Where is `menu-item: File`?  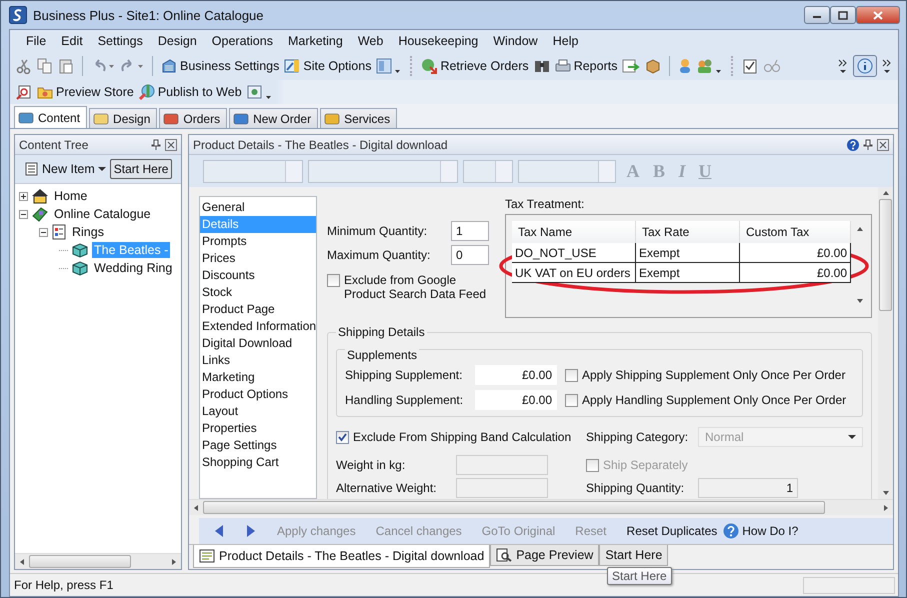
menu-item: File is located at coordinates (36, 41).